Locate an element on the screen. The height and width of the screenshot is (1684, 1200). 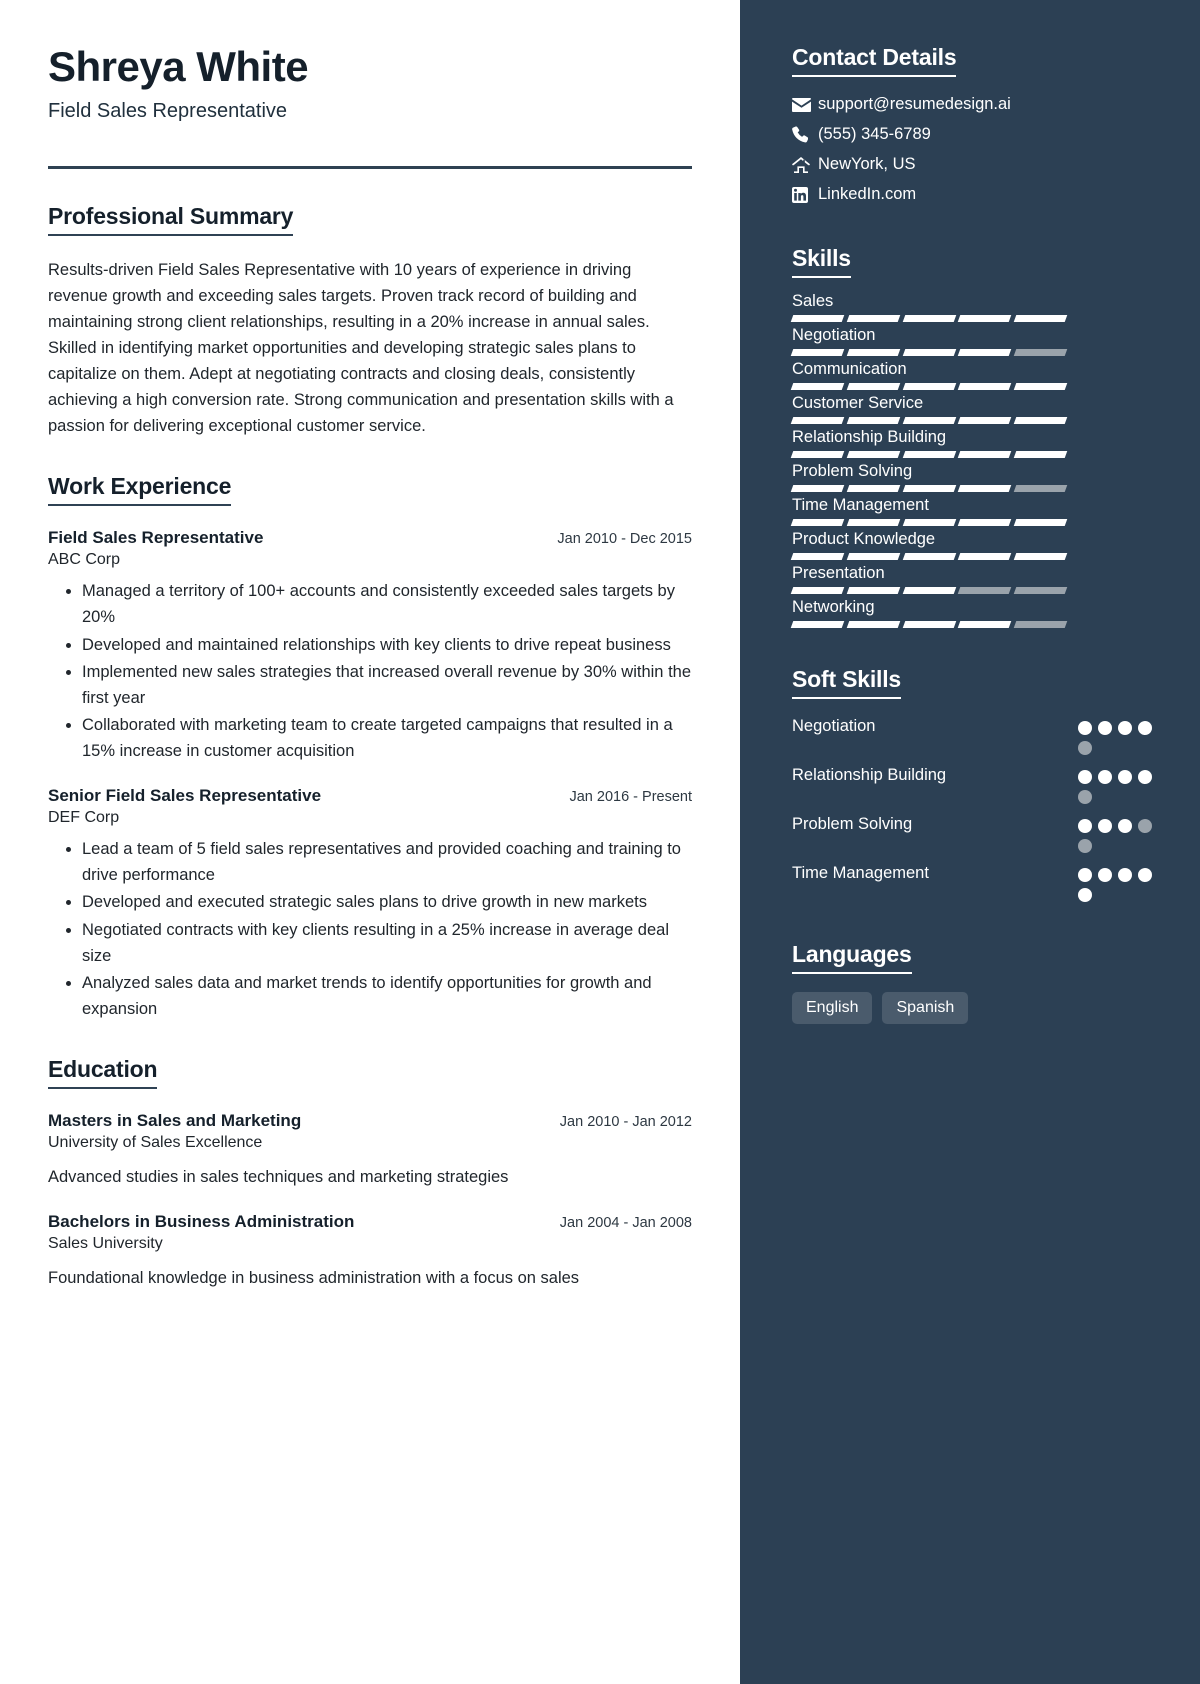
skill-item: Negotiation is located at coordinates (977, 341).